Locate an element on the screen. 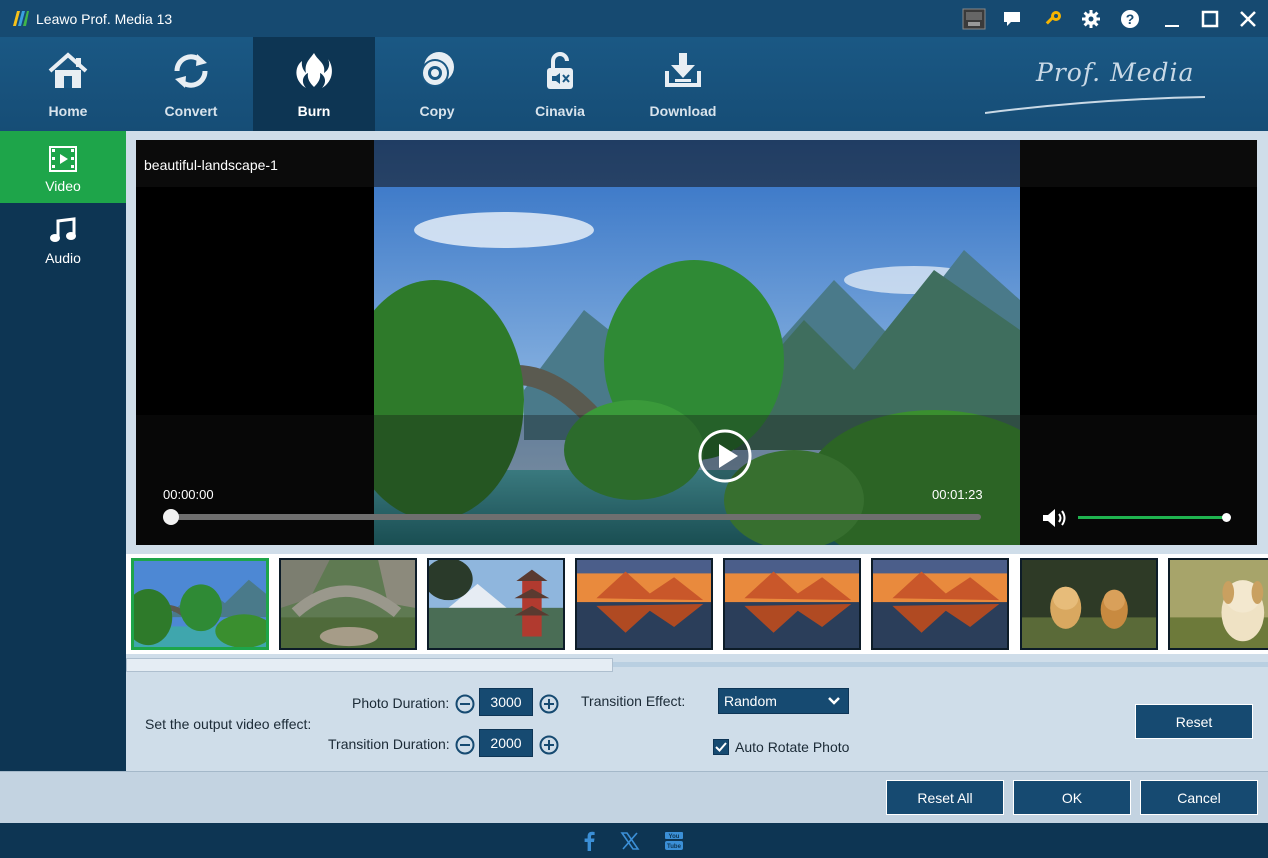 This screenshot has width=1268, height=858. nav-download-label: Download is located at coordinates (683, 111).